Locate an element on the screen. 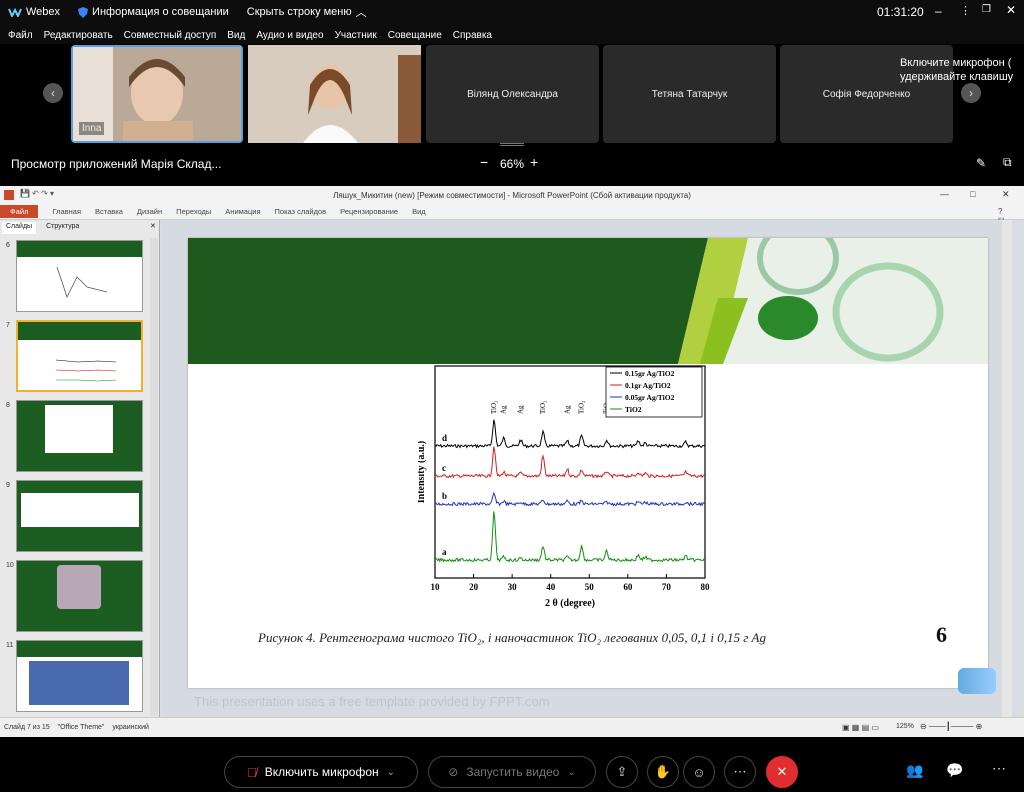  menu-share: Совместный доступ is located at coordinates (170, 35).